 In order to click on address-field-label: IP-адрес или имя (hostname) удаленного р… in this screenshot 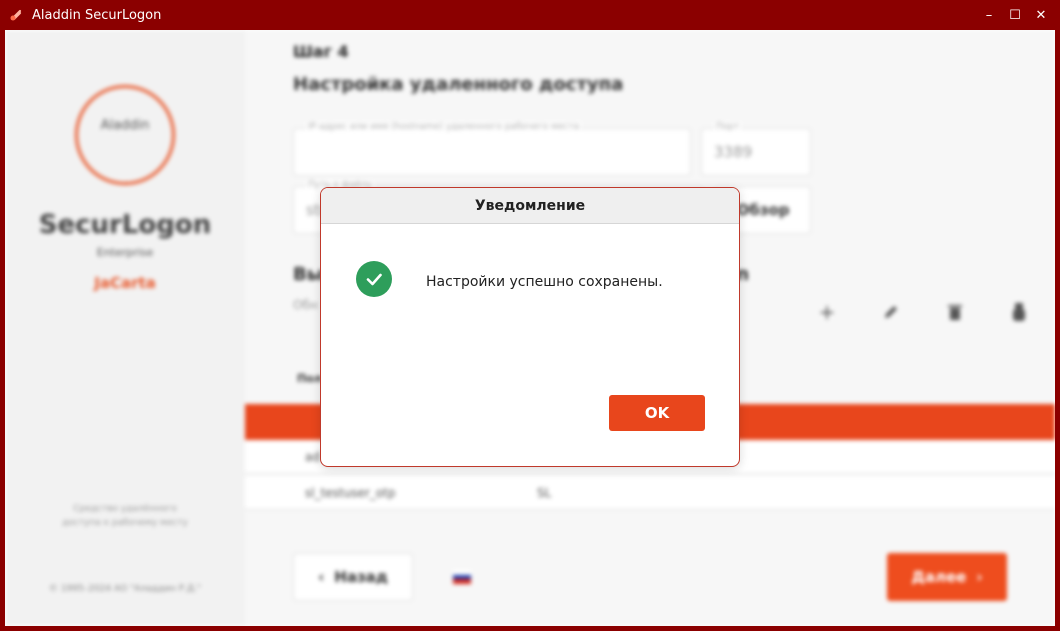, I will do `click(443, 127)`.